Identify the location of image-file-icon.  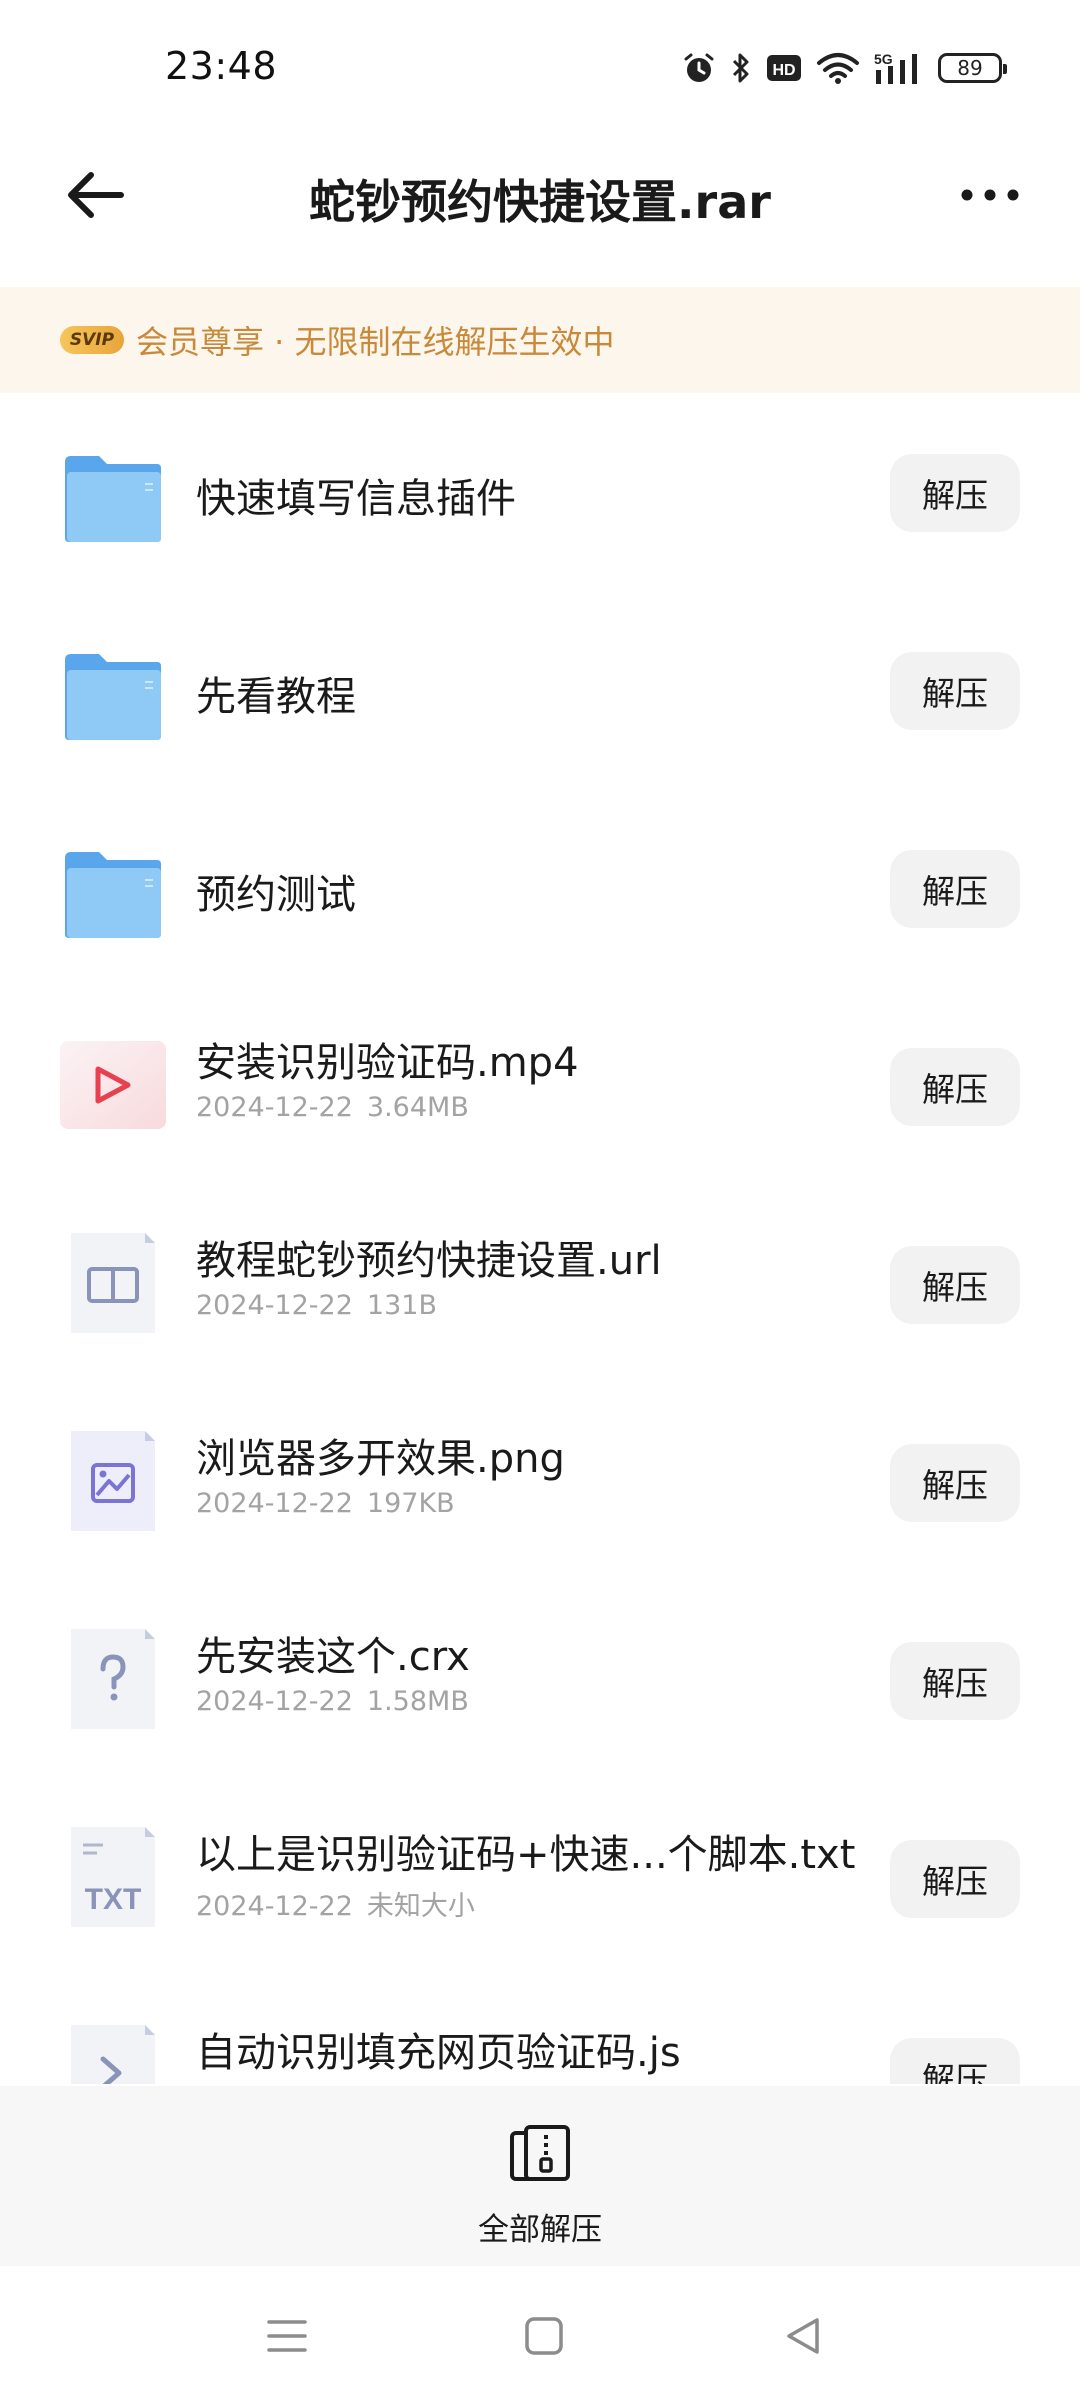
(113, 1481).